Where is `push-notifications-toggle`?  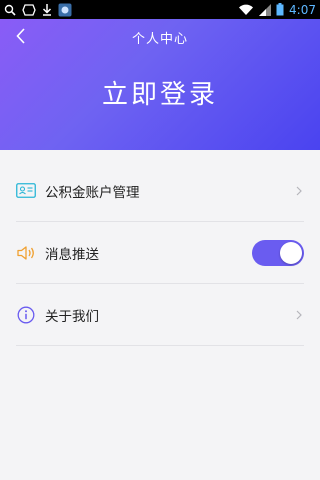 push-notifications-toggle is located at coordinates (278, 252).